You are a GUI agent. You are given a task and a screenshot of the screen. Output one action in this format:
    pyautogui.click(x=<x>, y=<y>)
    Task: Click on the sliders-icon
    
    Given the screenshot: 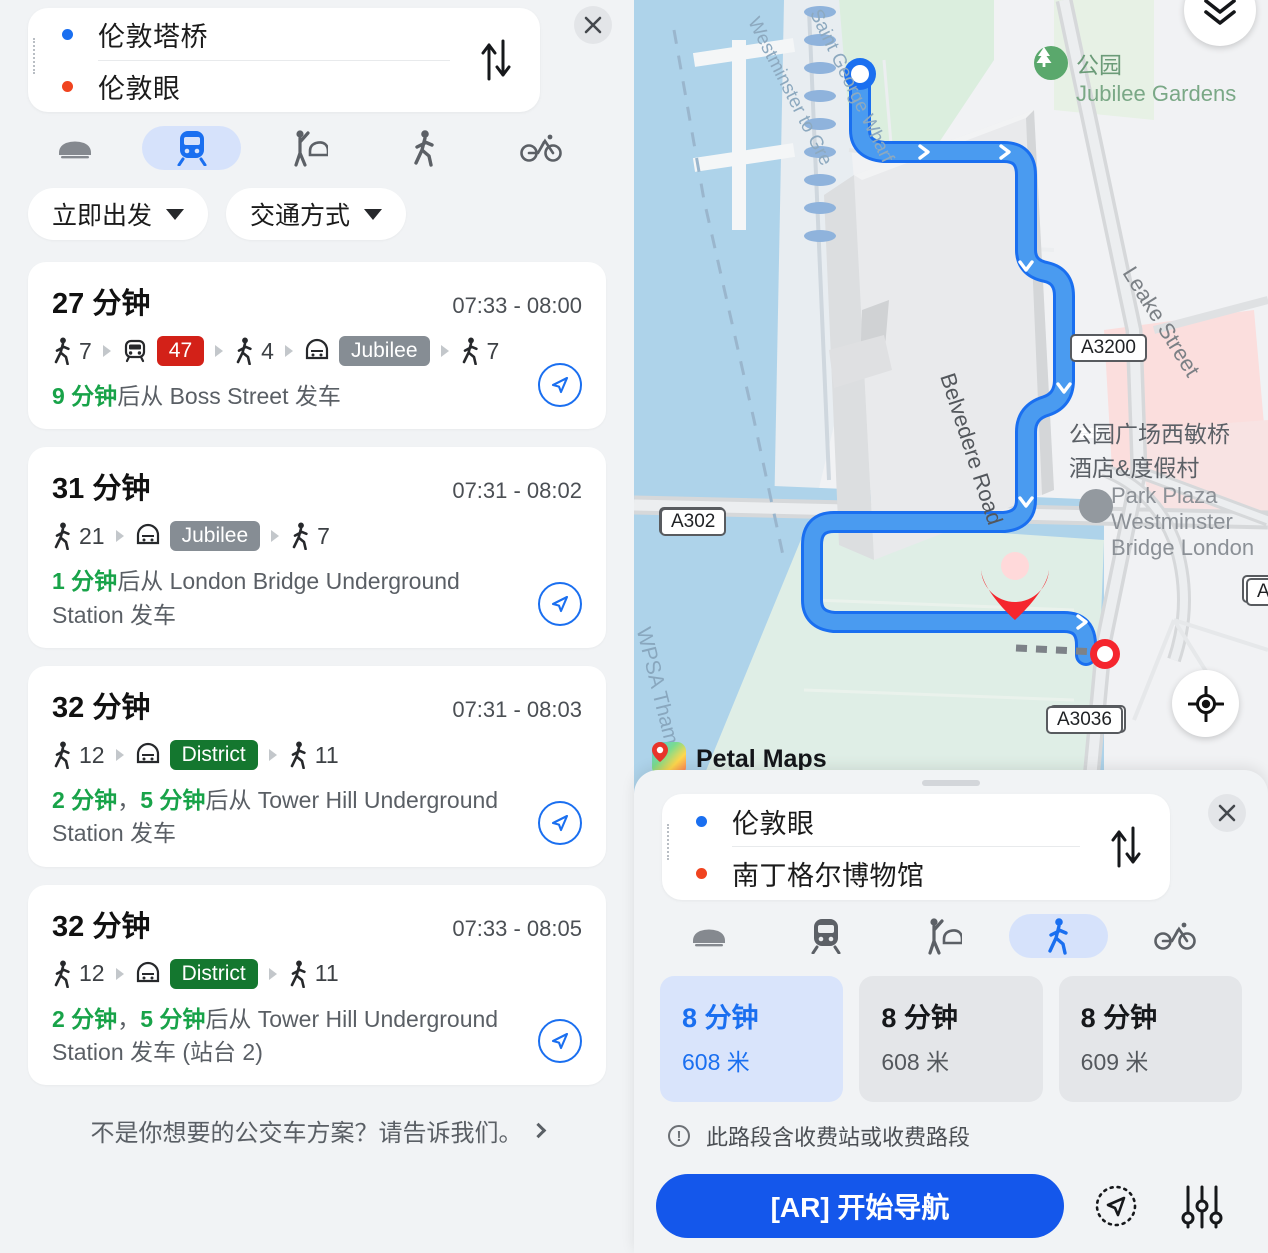 What is the action you would take?
    pyautogui.click(x=1202, y=1207)
    